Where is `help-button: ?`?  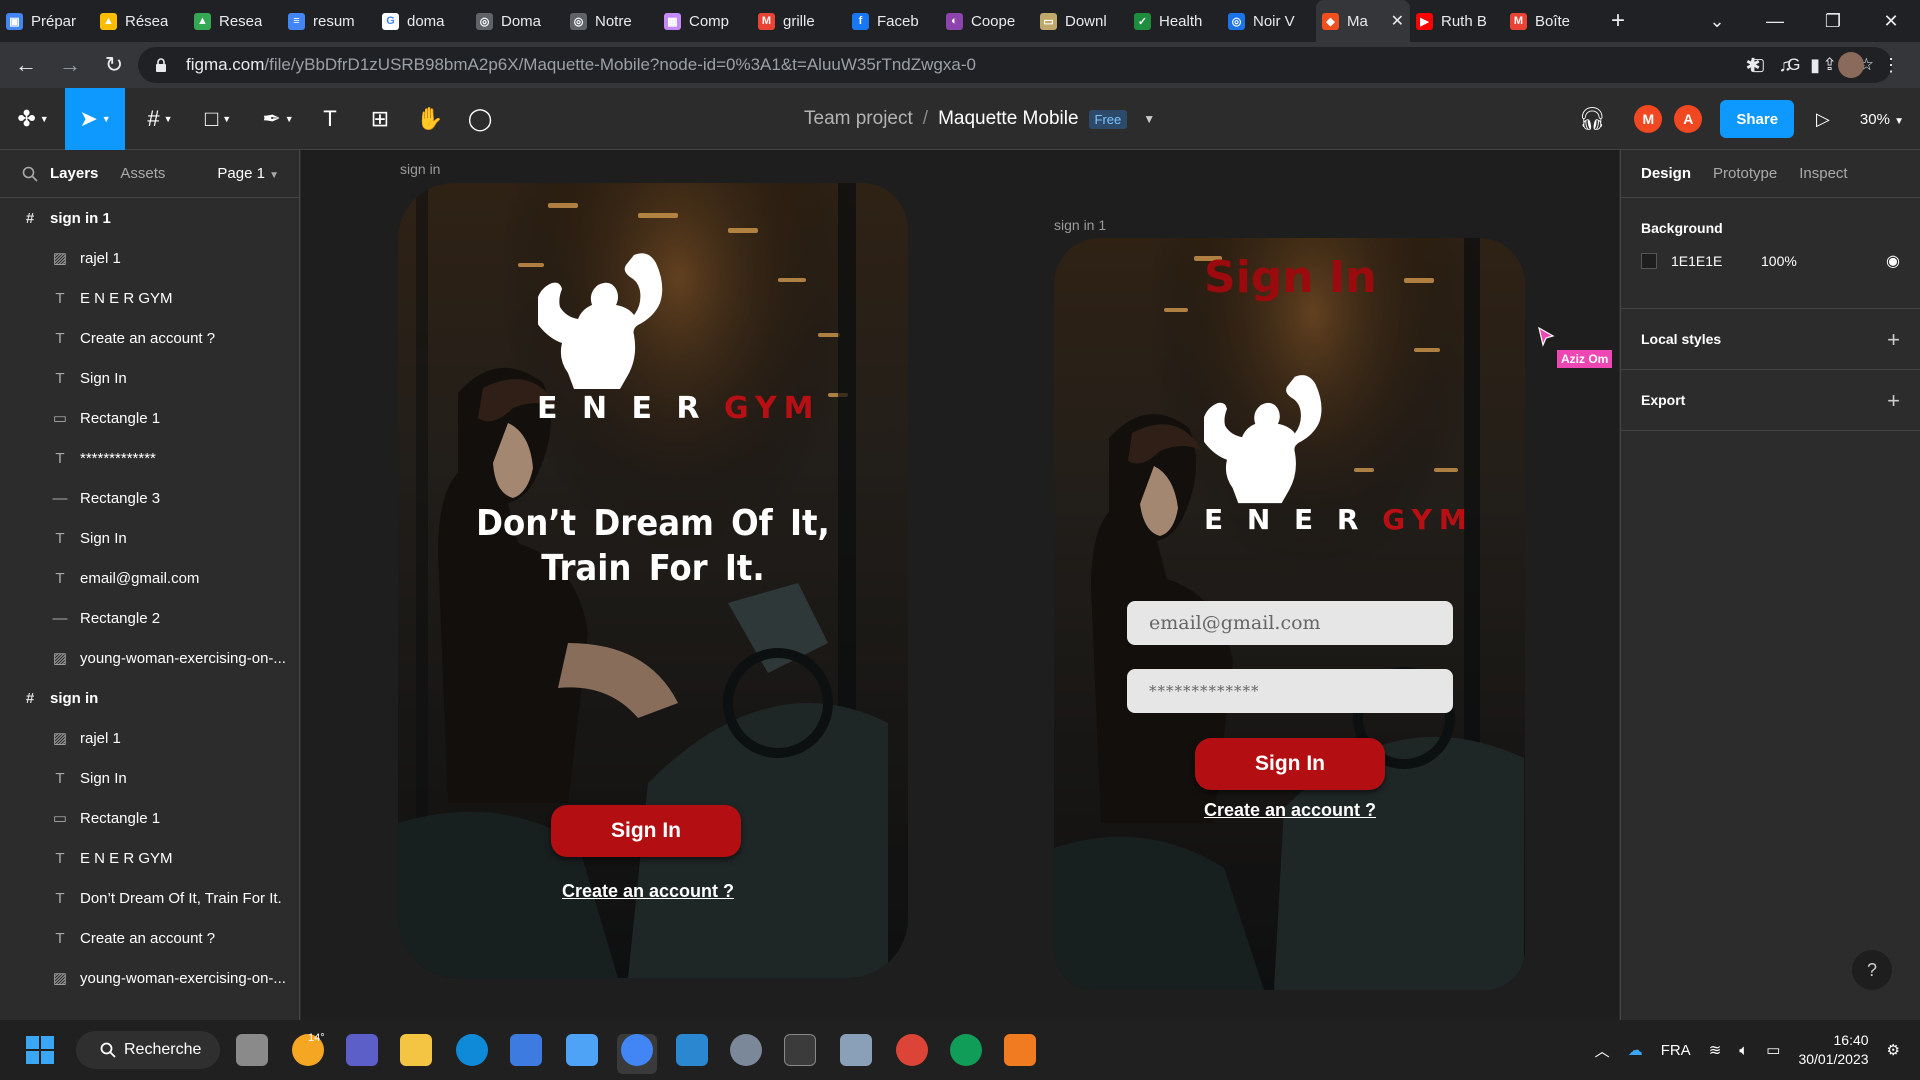 help-button: ? is located at coordinates (1872, 970).